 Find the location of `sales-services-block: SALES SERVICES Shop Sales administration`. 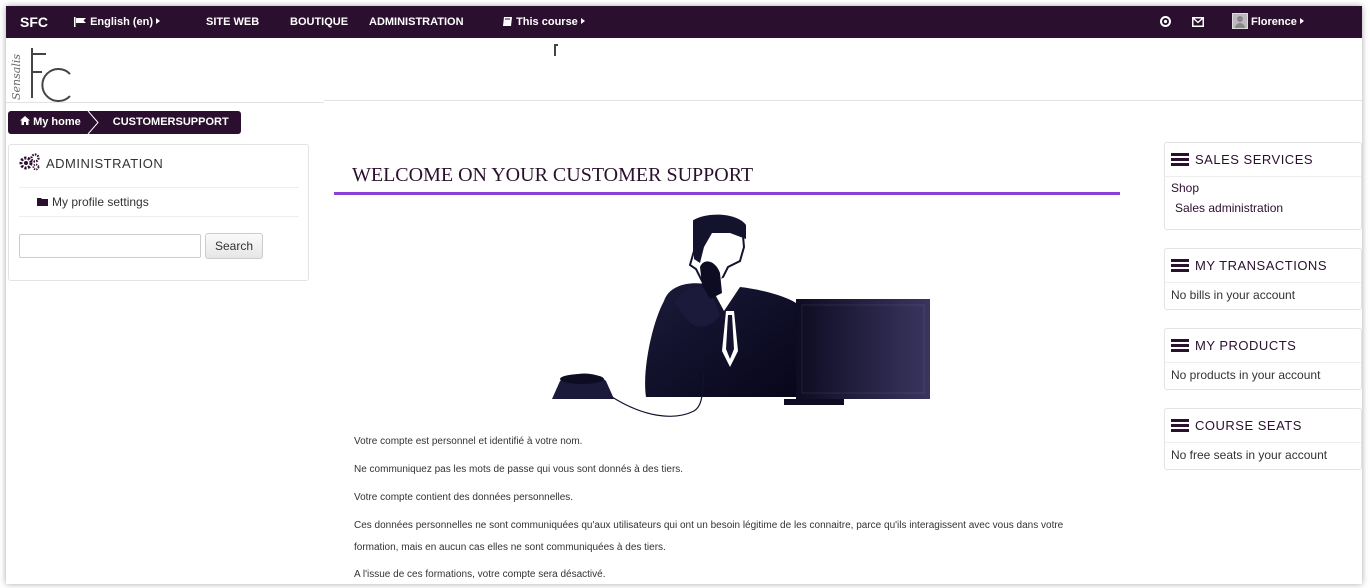

sales-services-block: SALES SERVICES Shop Sales administration is located at coordinates (1263, 186).